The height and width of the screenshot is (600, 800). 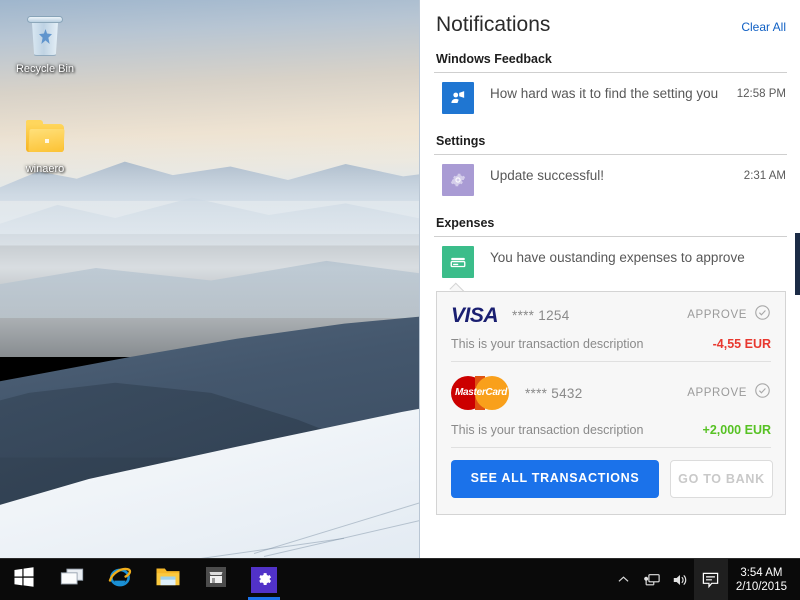 I want to click on folder-icon, so click(x=45, y=136).